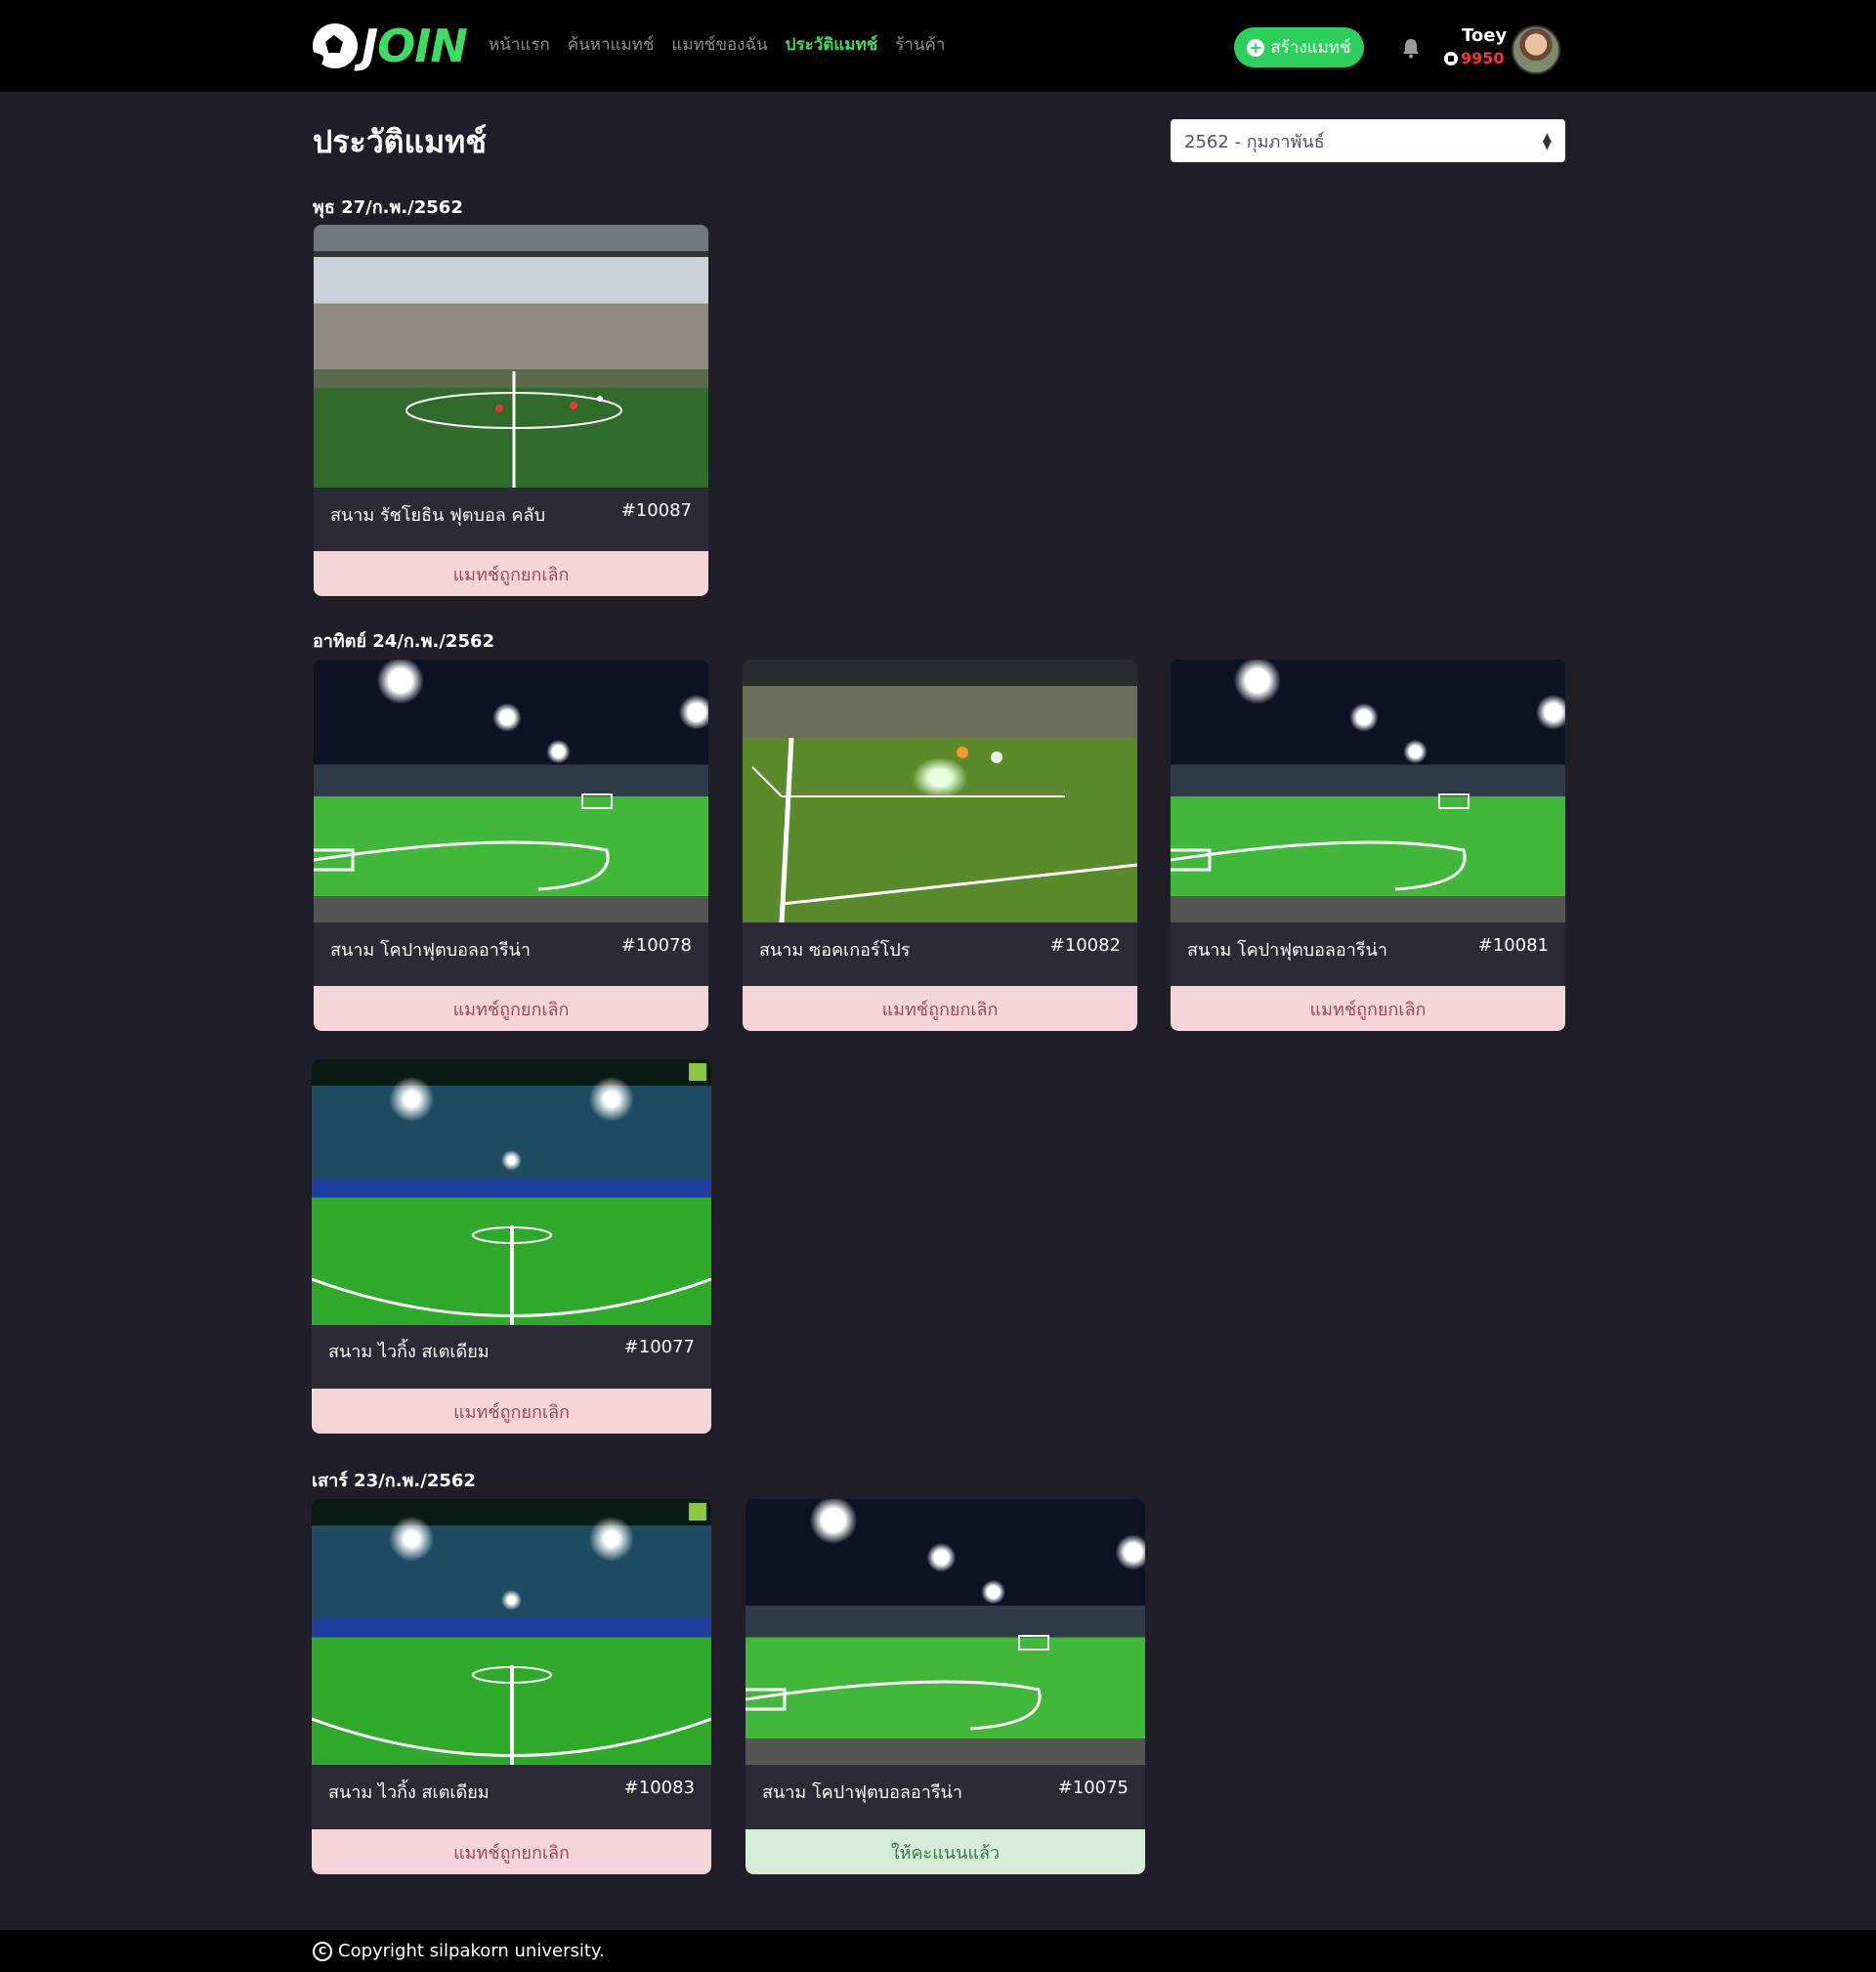  I want to click on logo-text: JOIN, so click(415, 46).